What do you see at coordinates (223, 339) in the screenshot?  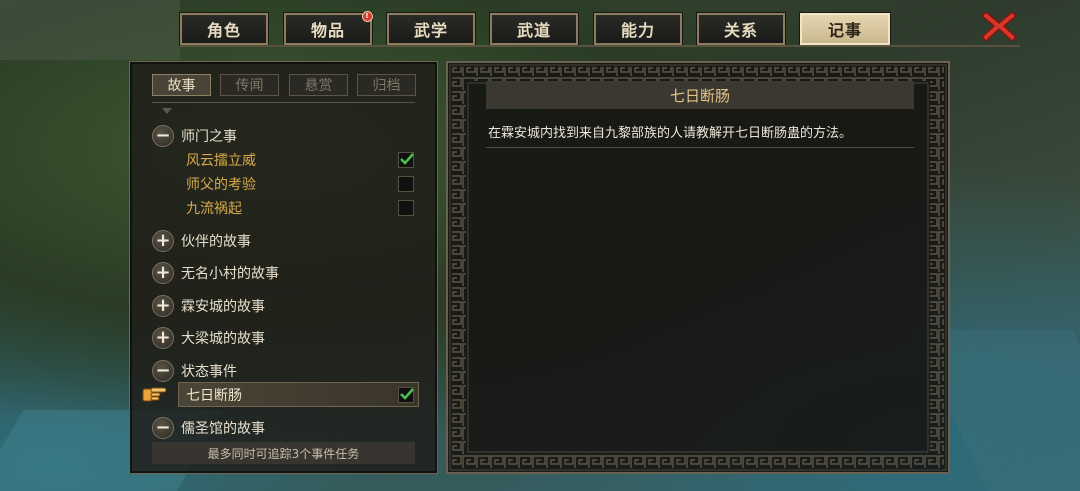 I see `group-label: 大梁城的故事` at bounding box center [223, 339].